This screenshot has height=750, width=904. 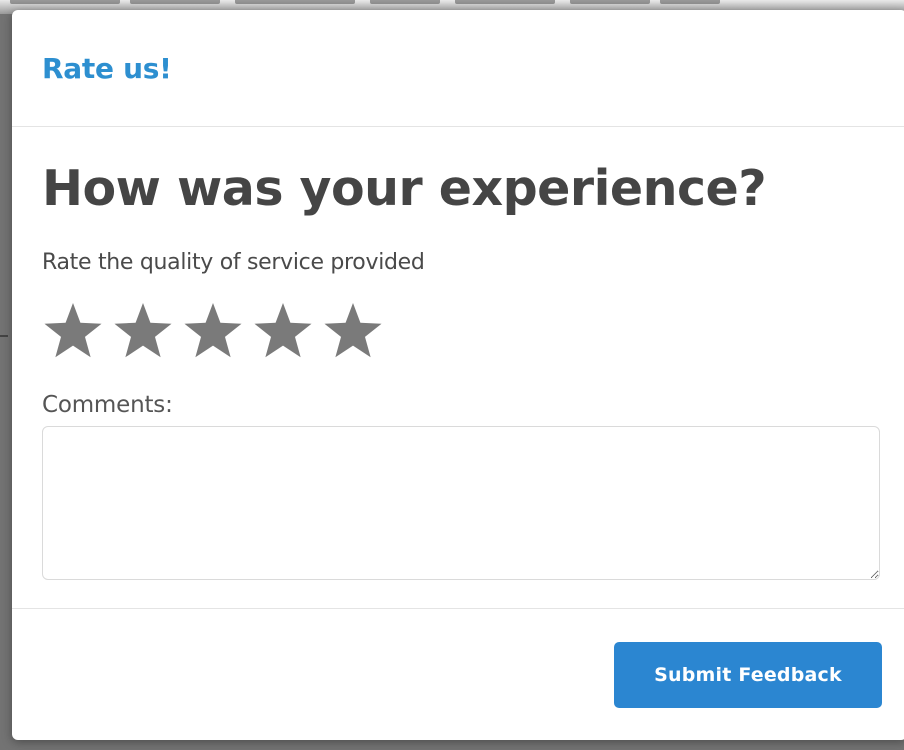 What do you see at coordinates (107, 68) in the screenshot?
I see `dialog-title: Rate us!` at bounding box center [107, 68].